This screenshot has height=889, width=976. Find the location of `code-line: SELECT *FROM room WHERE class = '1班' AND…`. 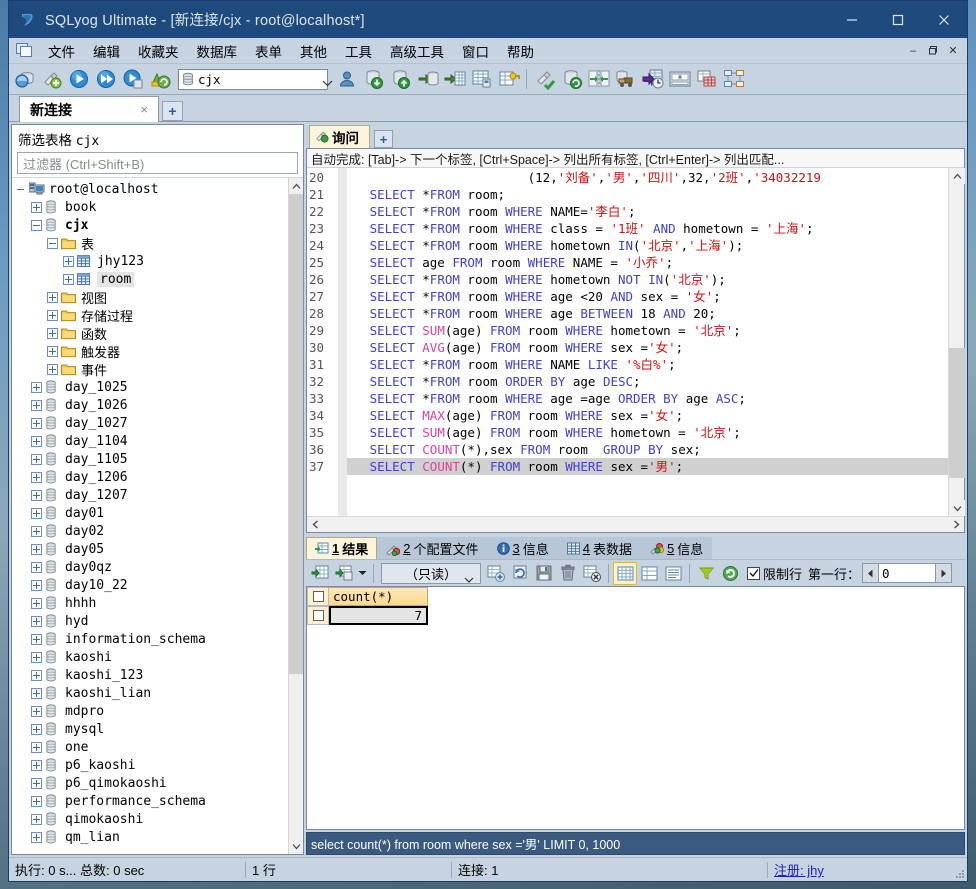

code-line: SELECT *FROM room WHERE class = '1班' AND… is located at coordinates (647, 228).